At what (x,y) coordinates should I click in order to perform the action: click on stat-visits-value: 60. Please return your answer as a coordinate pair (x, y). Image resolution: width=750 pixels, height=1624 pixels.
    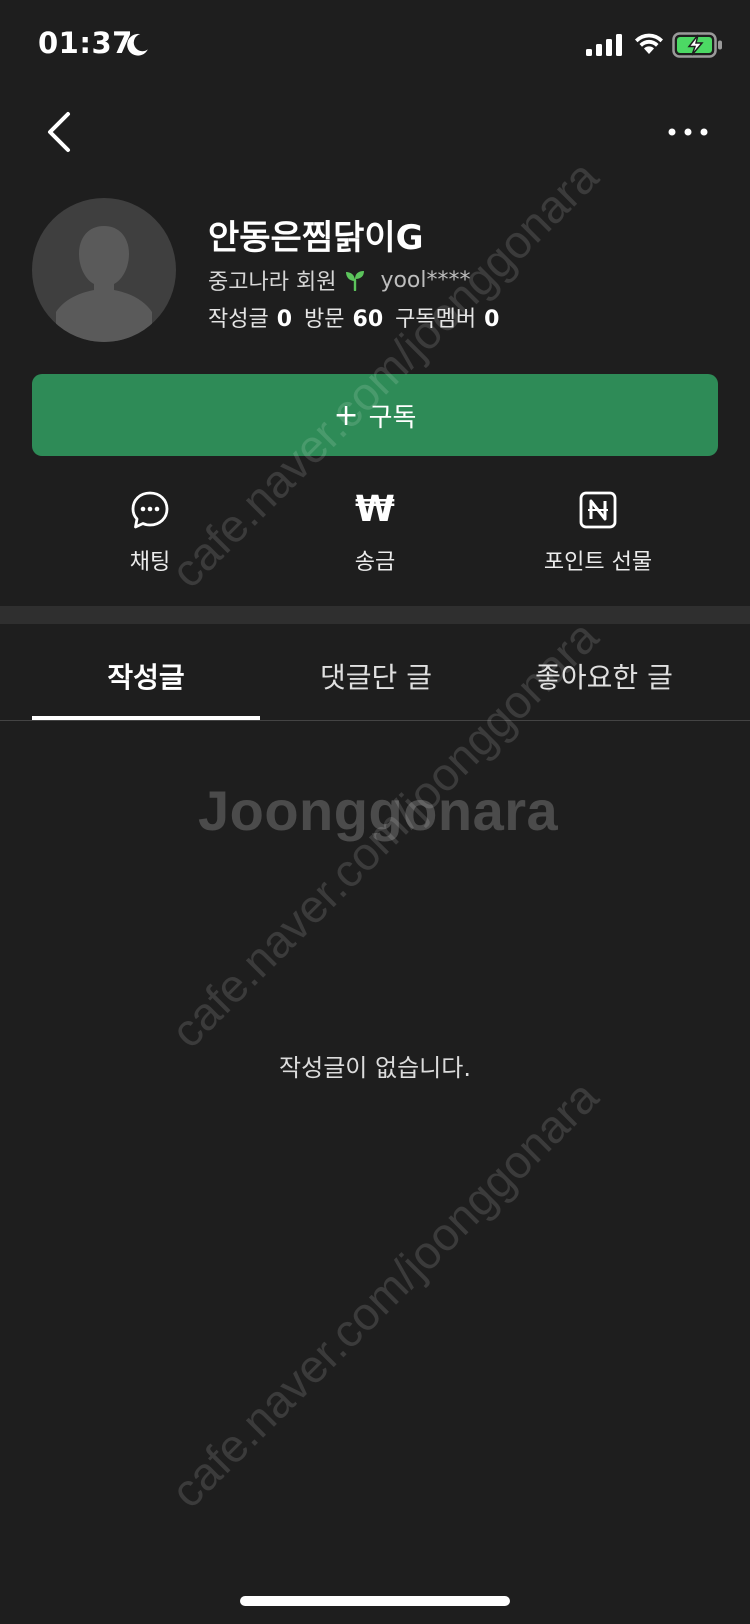
    Looking at the image, I should click on (368, 319).